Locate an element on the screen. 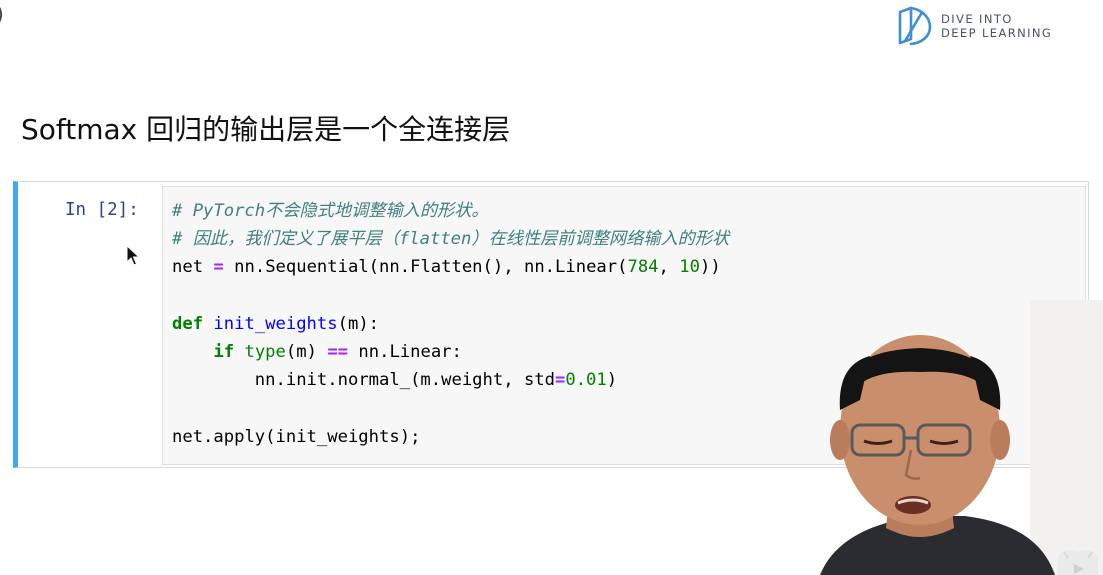  code-identifier: Flatten is located at coordinates (446, 267).